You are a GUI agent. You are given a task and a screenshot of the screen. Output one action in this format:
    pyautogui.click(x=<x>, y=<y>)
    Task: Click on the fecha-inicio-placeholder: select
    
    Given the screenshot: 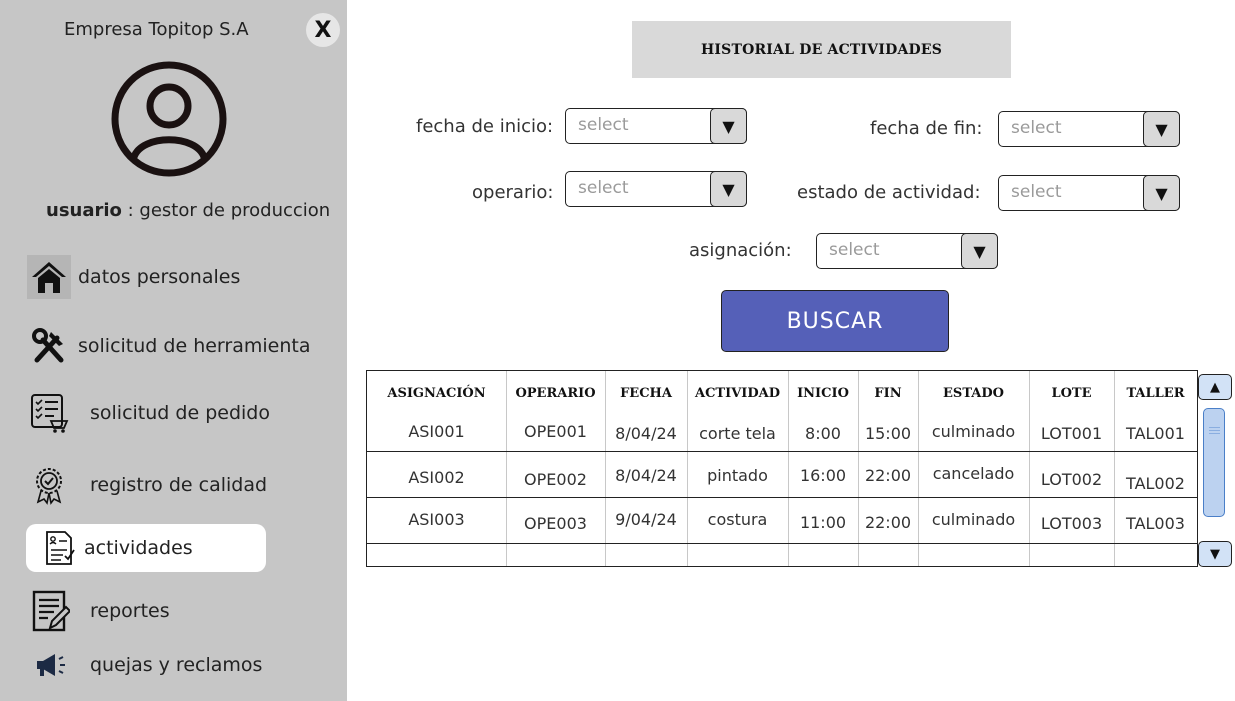 What is the action you would take?
    pyautogui.click(x=603, y=125)
    